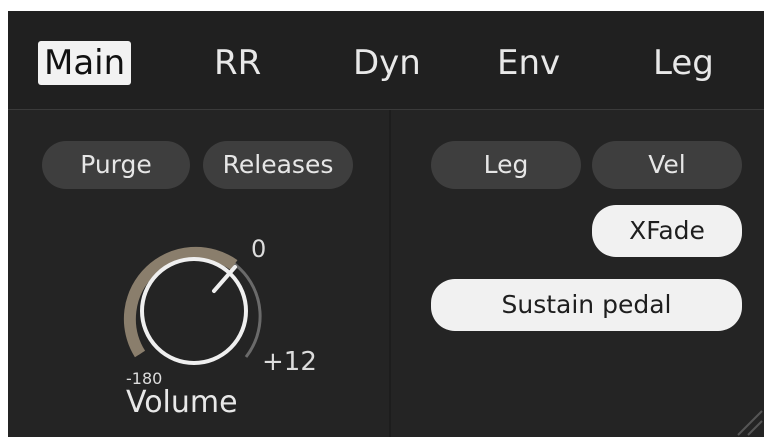 The height and width of the screenshot is (437, 764). What do you see at coordinates (390, 273) in the screenshot?
I see `section-divider` at bounding box center [390, 273].